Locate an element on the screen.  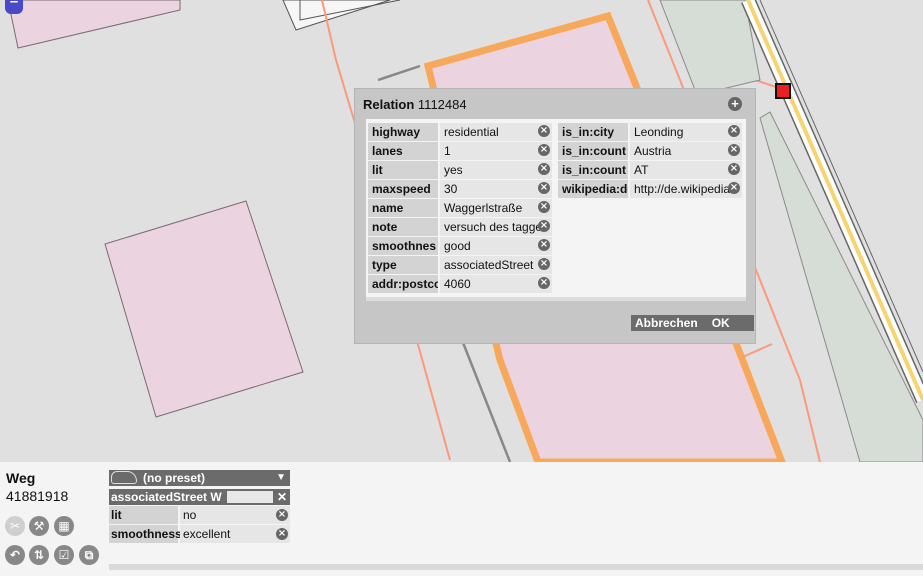
tag-key: smoothnes is located at coordinates (403, 246).